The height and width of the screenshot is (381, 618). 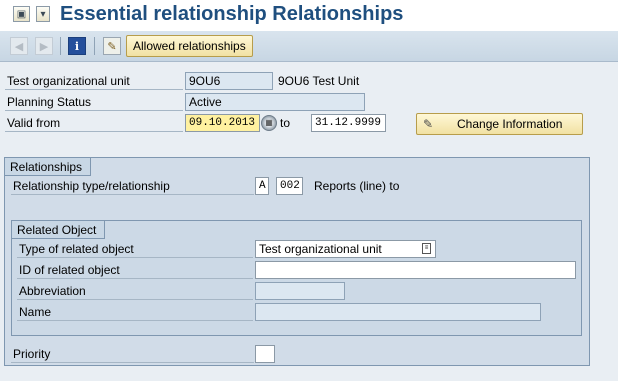 What do you see at coordinates (135, 312) in the screenshot?
I see `name-label: Name` at bounding box center [135, 312].